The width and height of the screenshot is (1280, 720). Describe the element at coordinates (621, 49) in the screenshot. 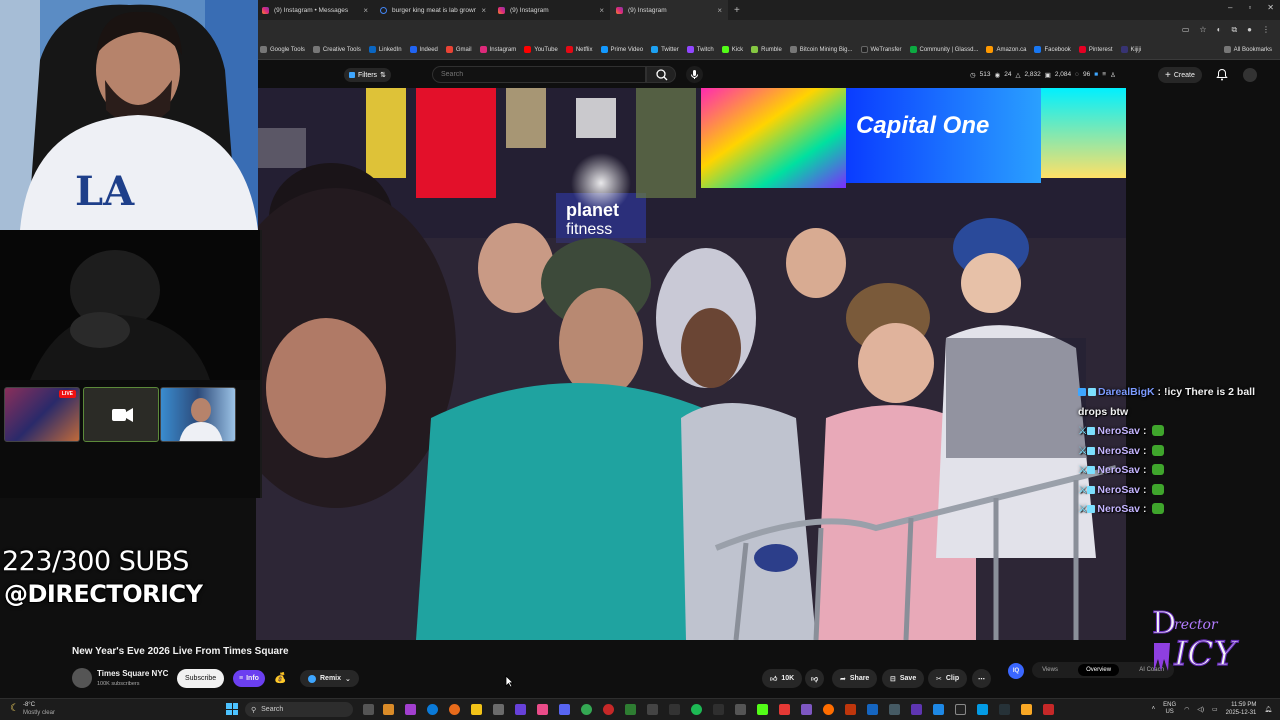

I see `bookmark: Prime Video` at that location.